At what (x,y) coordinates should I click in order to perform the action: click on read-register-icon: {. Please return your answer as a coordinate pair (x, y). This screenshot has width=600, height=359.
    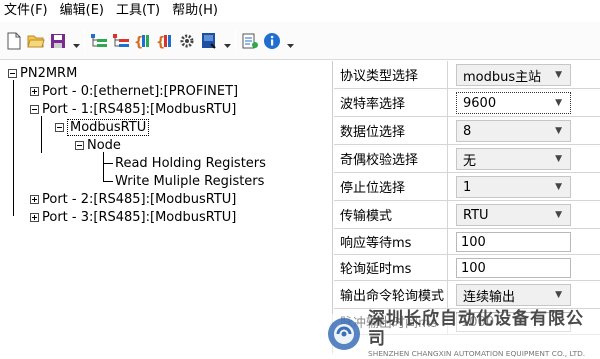
    Looking at the image, I should click on (143, 41).